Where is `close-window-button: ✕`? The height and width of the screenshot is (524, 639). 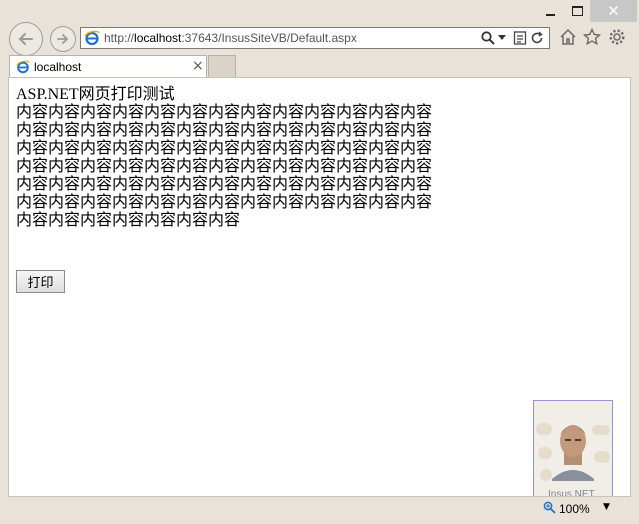 close-window-button: ✕ is located at coordinates (613, 11).